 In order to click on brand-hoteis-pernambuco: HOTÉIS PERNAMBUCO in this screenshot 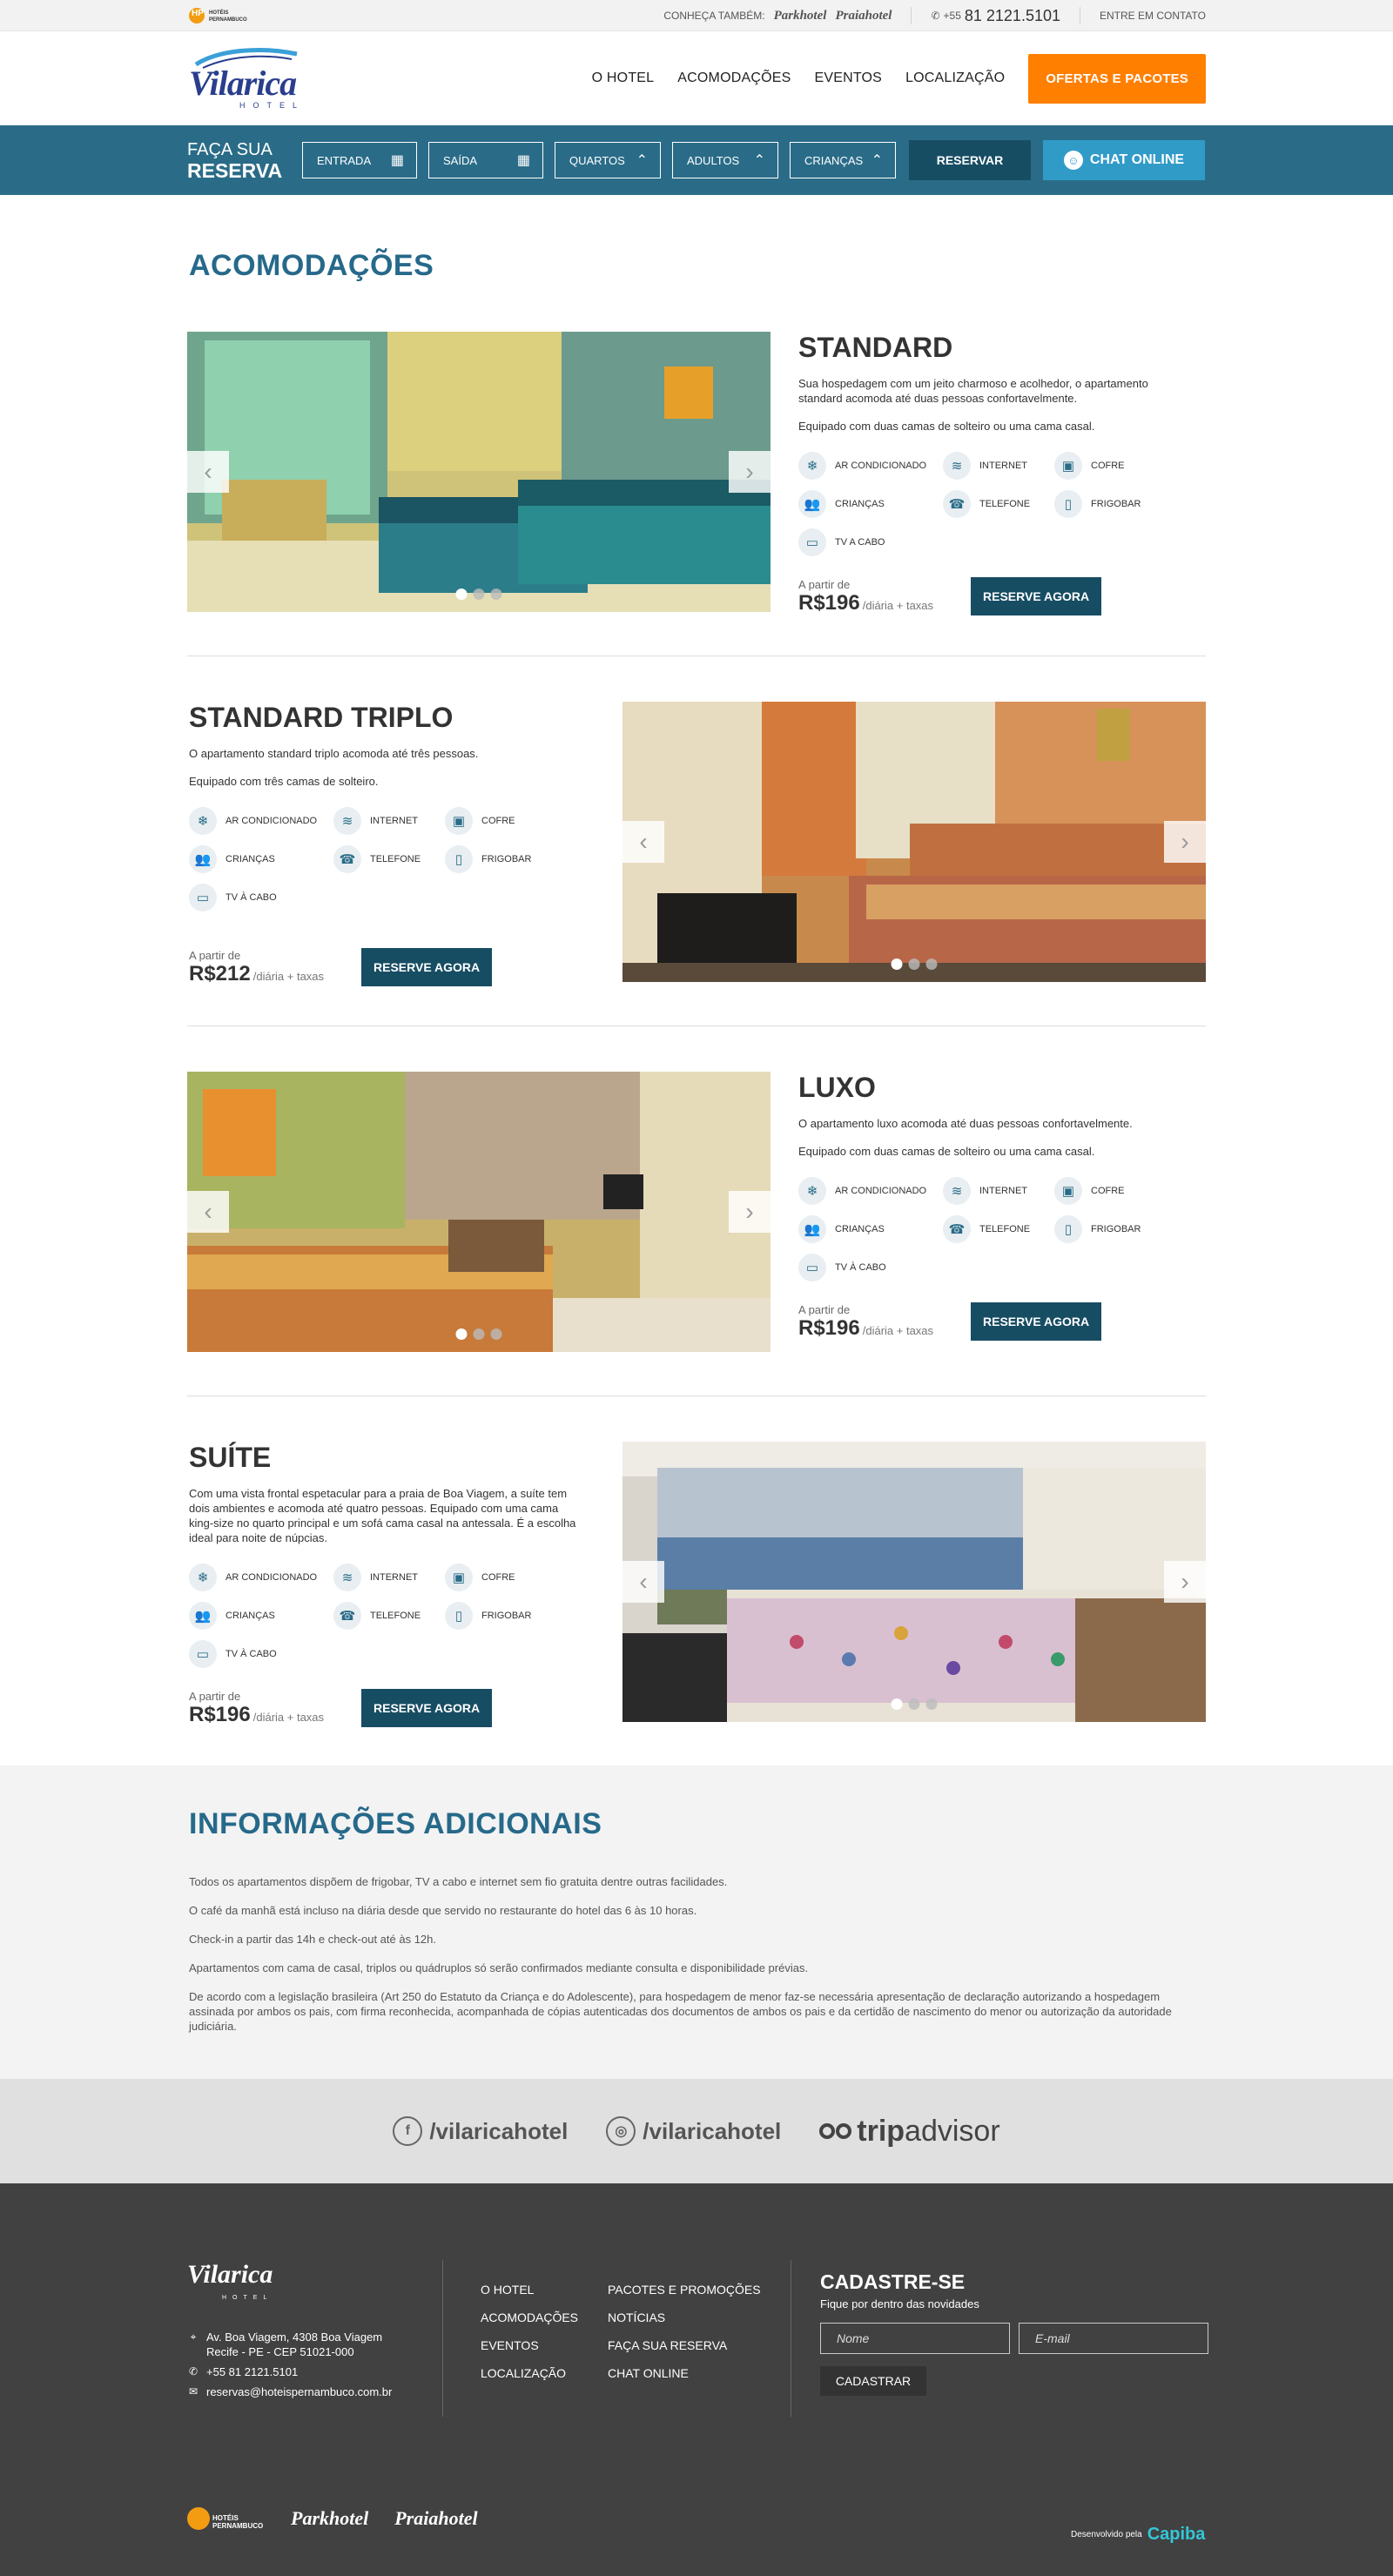, I will do `click(226, 2518)`.